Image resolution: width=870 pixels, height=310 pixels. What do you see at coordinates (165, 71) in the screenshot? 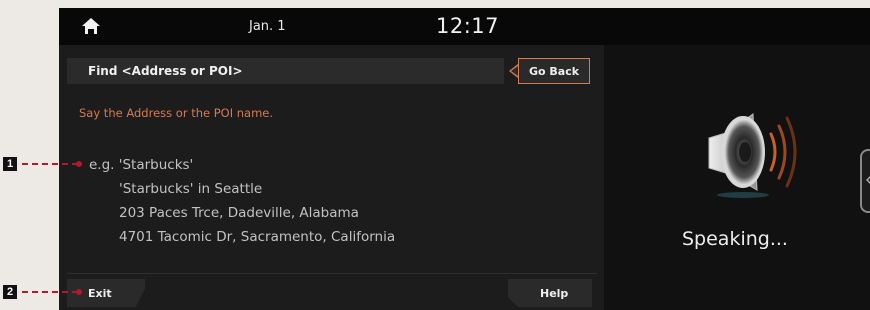
I see `page-title: Find <Address or POI>` at bounding box center [165, 71].